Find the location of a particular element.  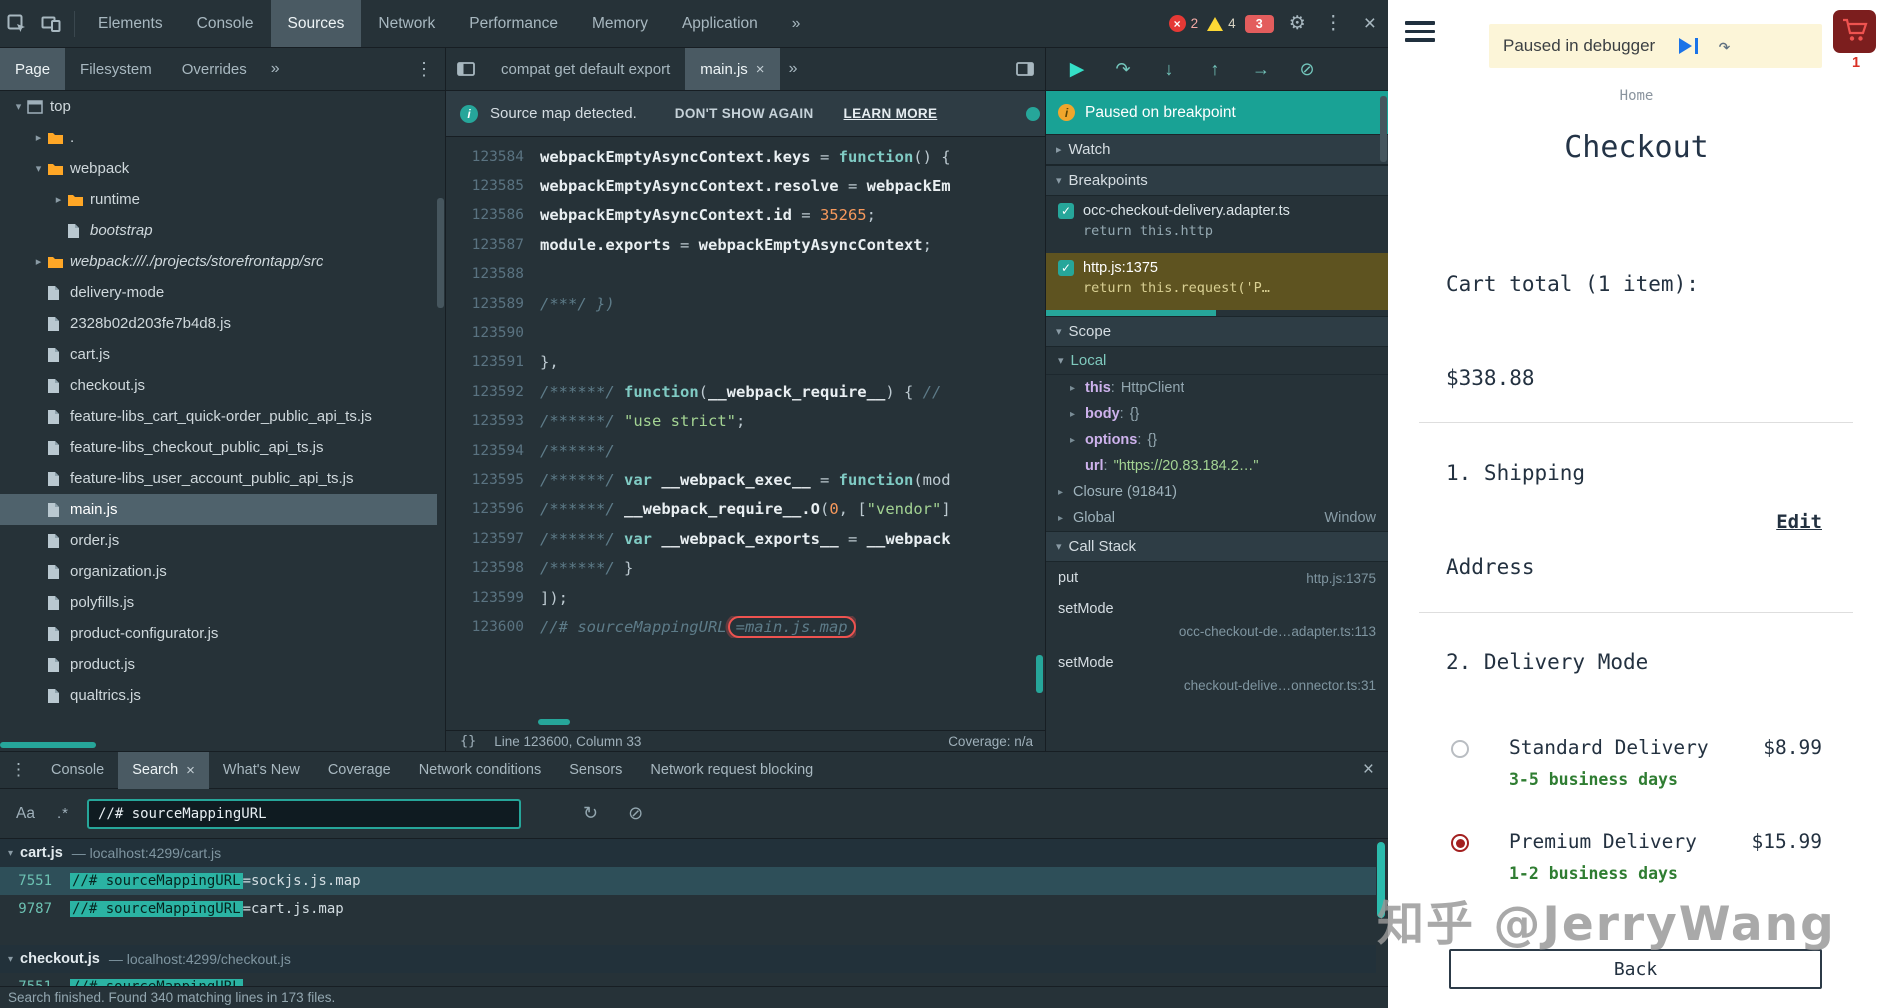

line-number: 123594 is located at coordinates (493, 451).